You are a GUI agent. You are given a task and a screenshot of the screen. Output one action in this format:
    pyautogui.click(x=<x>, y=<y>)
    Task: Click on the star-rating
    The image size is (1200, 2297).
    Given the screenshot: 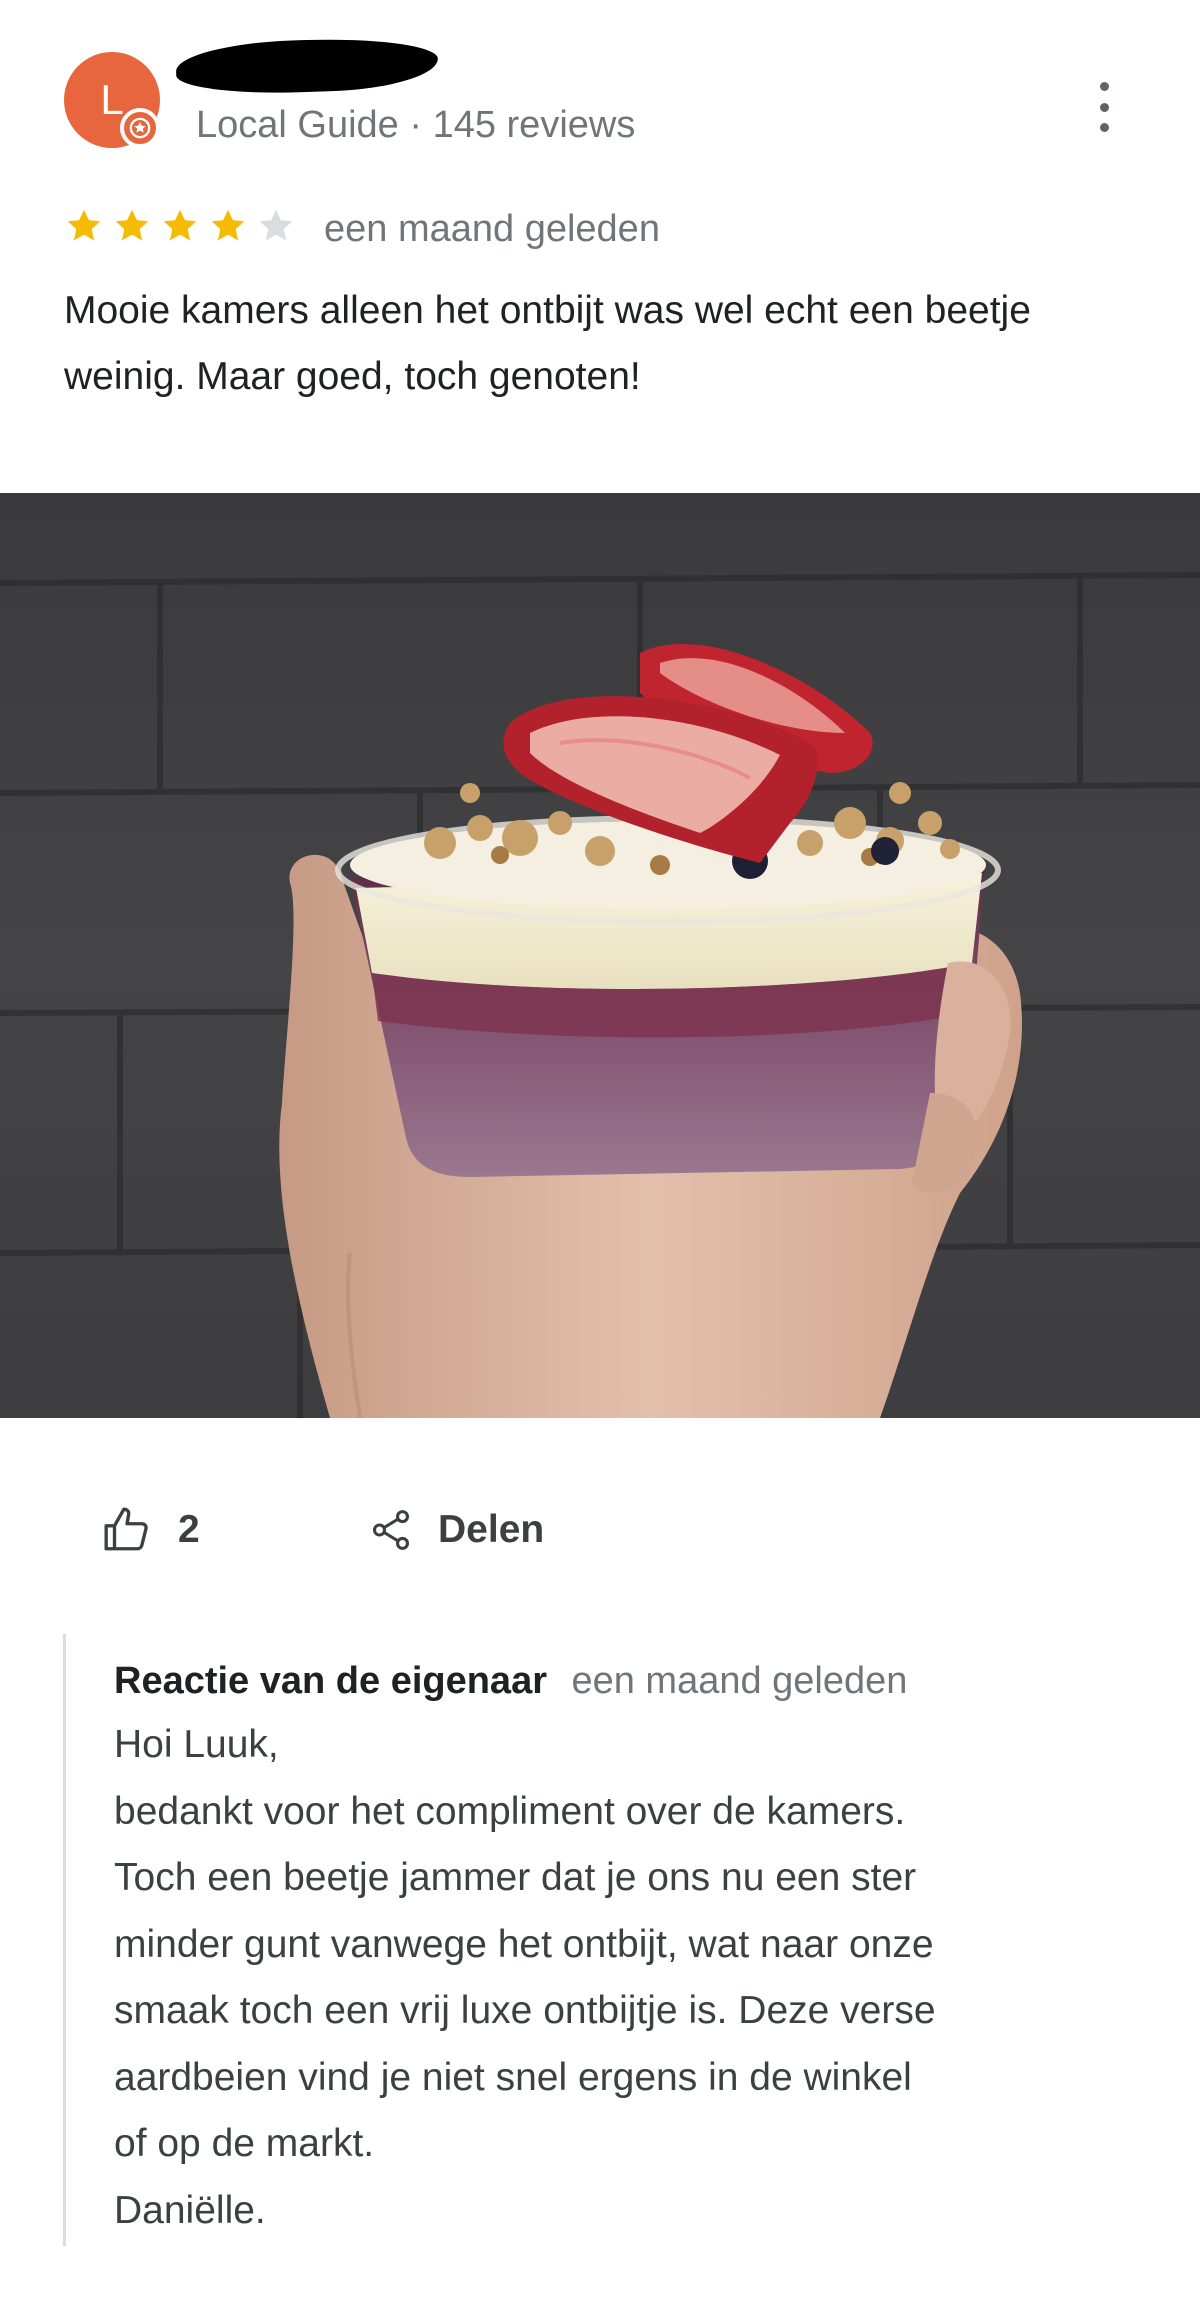 What is the action you would take?
    pyautogui.click(x=180, y=226)
    